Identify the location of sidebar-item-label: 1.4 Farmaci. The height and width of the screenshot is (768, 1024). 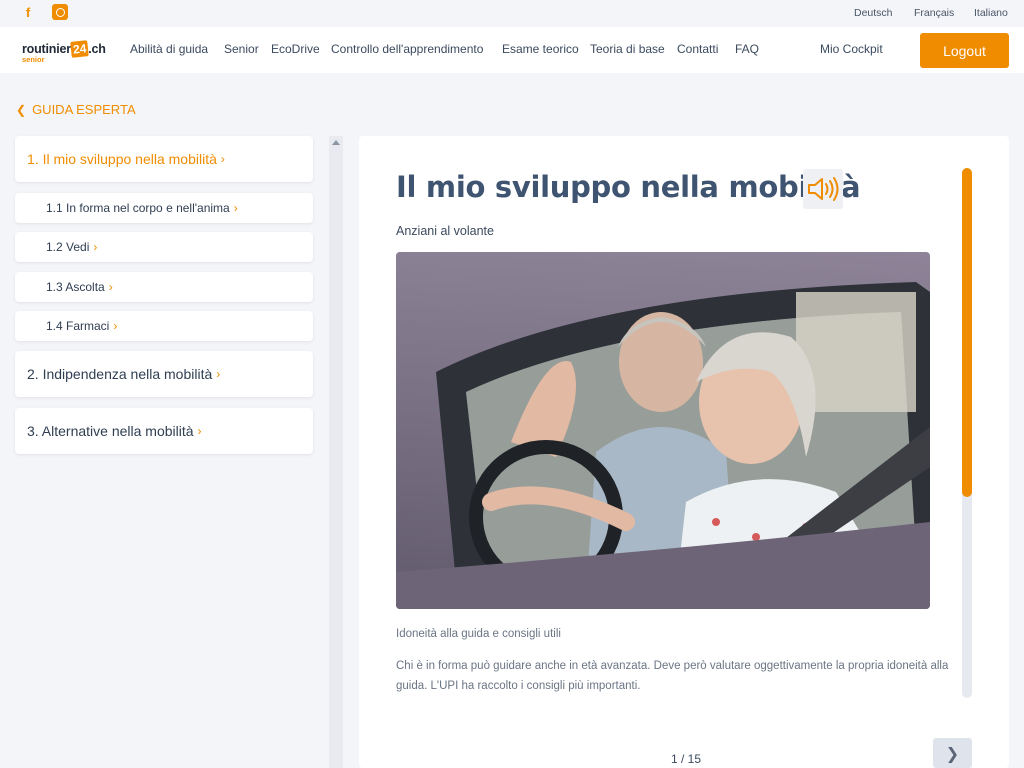
(78, 326).